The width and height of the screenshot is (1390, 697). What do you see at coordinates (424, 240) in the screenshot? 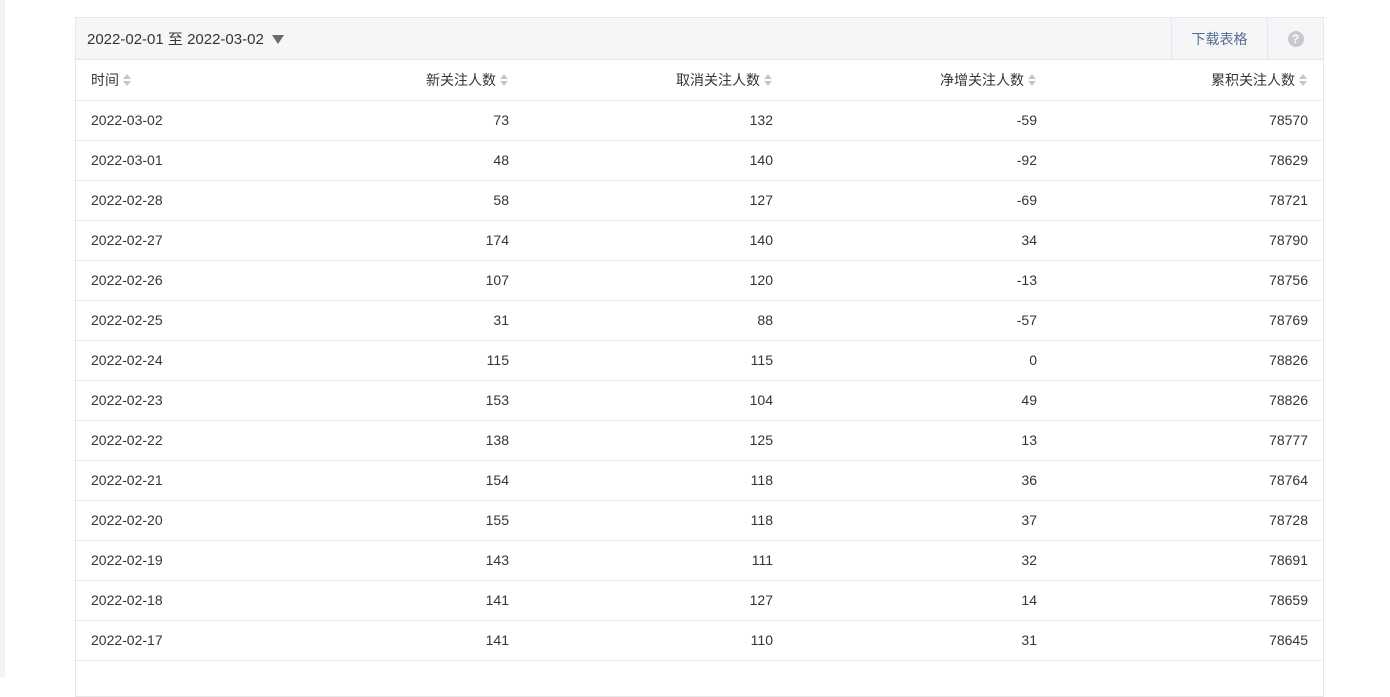
I see `cell-new-follows: 174` at bounding box center [424, 240].